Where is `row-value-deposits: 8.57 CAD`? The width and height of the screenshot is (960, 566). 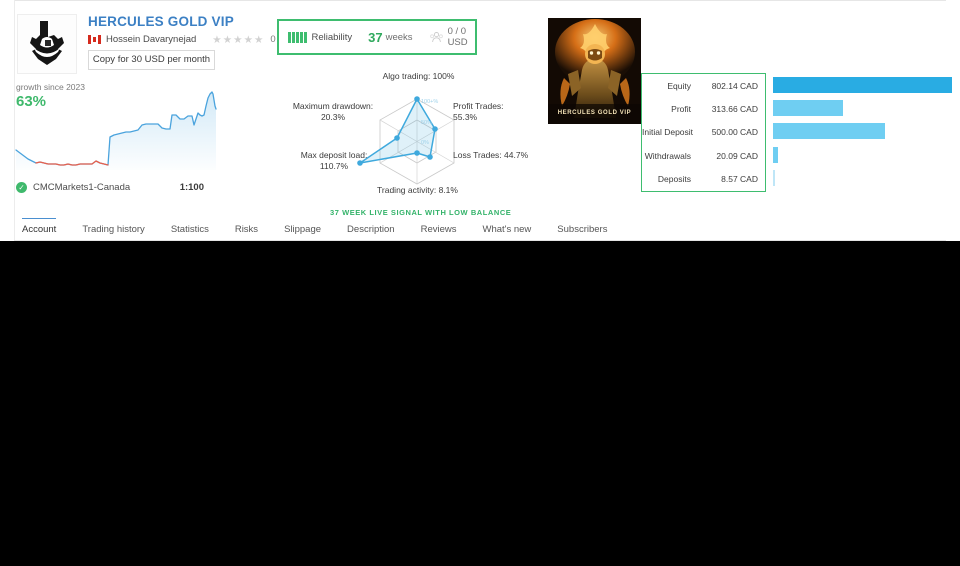 row-value-deposits: 8.57 CAD is located at coordinates (739, 179).